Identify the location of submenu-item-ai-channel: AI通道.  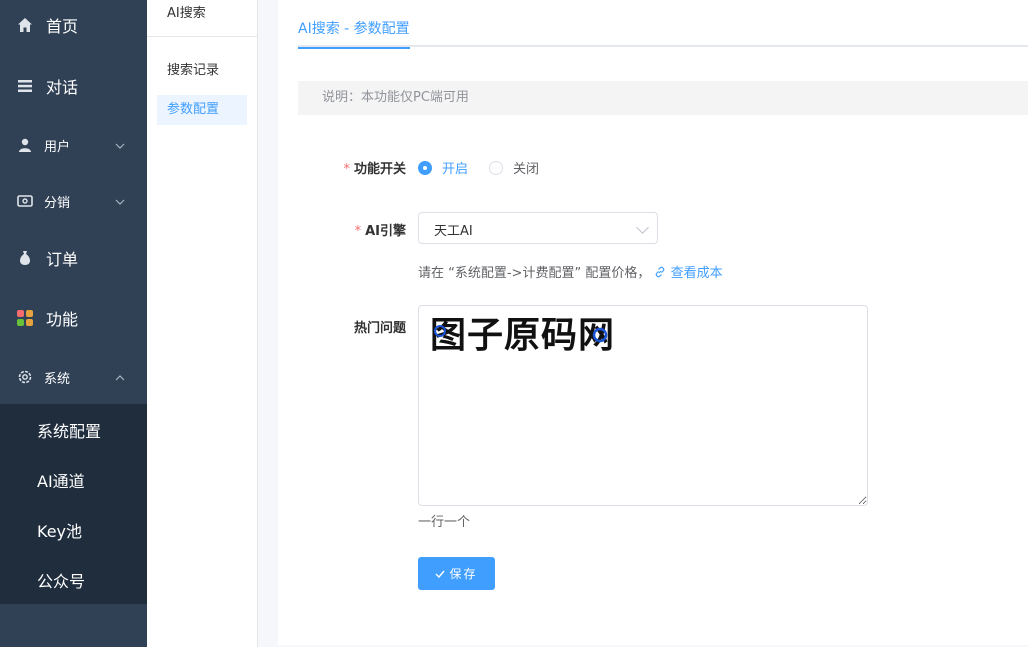
(61, 480).